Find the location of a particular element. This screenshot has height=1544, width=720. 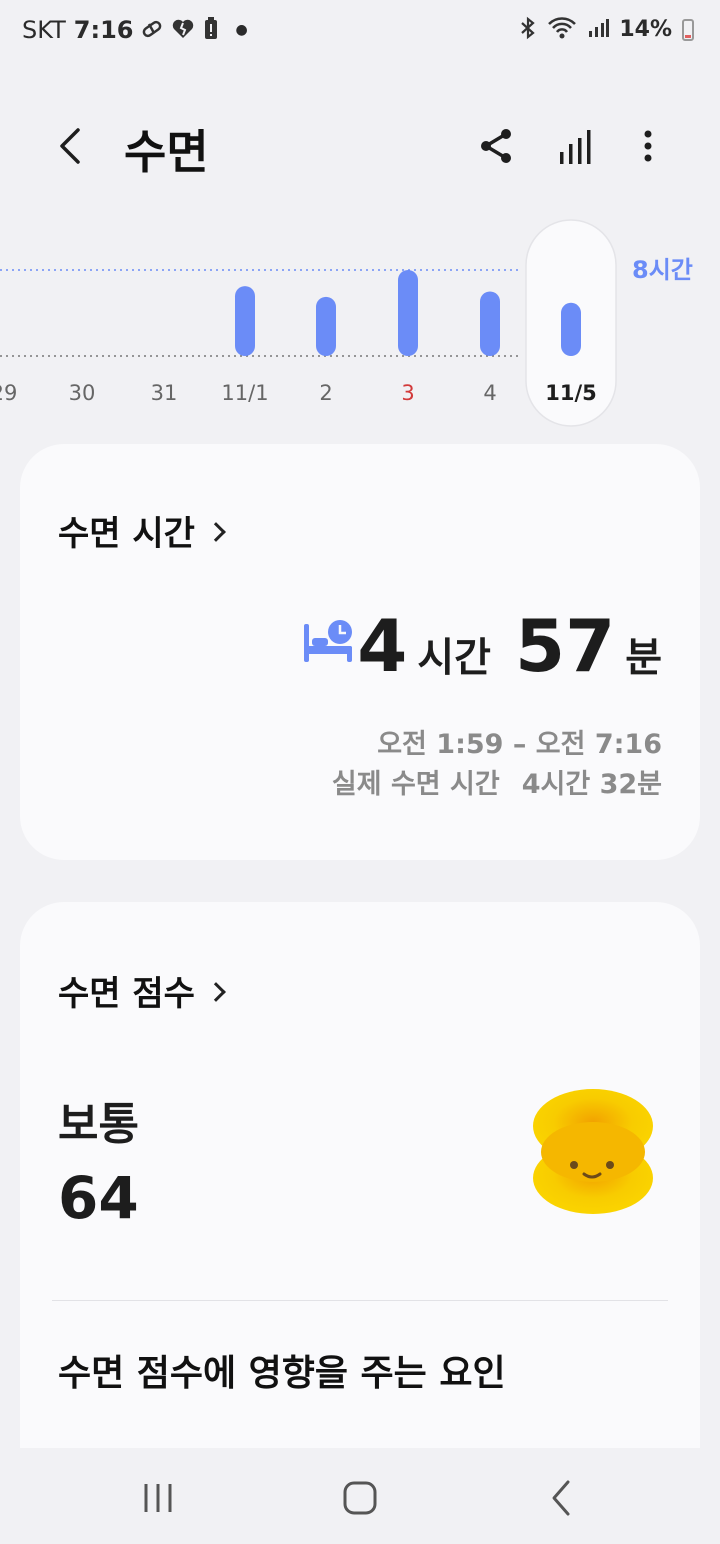

day-label: 30 is located at coordinates (82, 393).